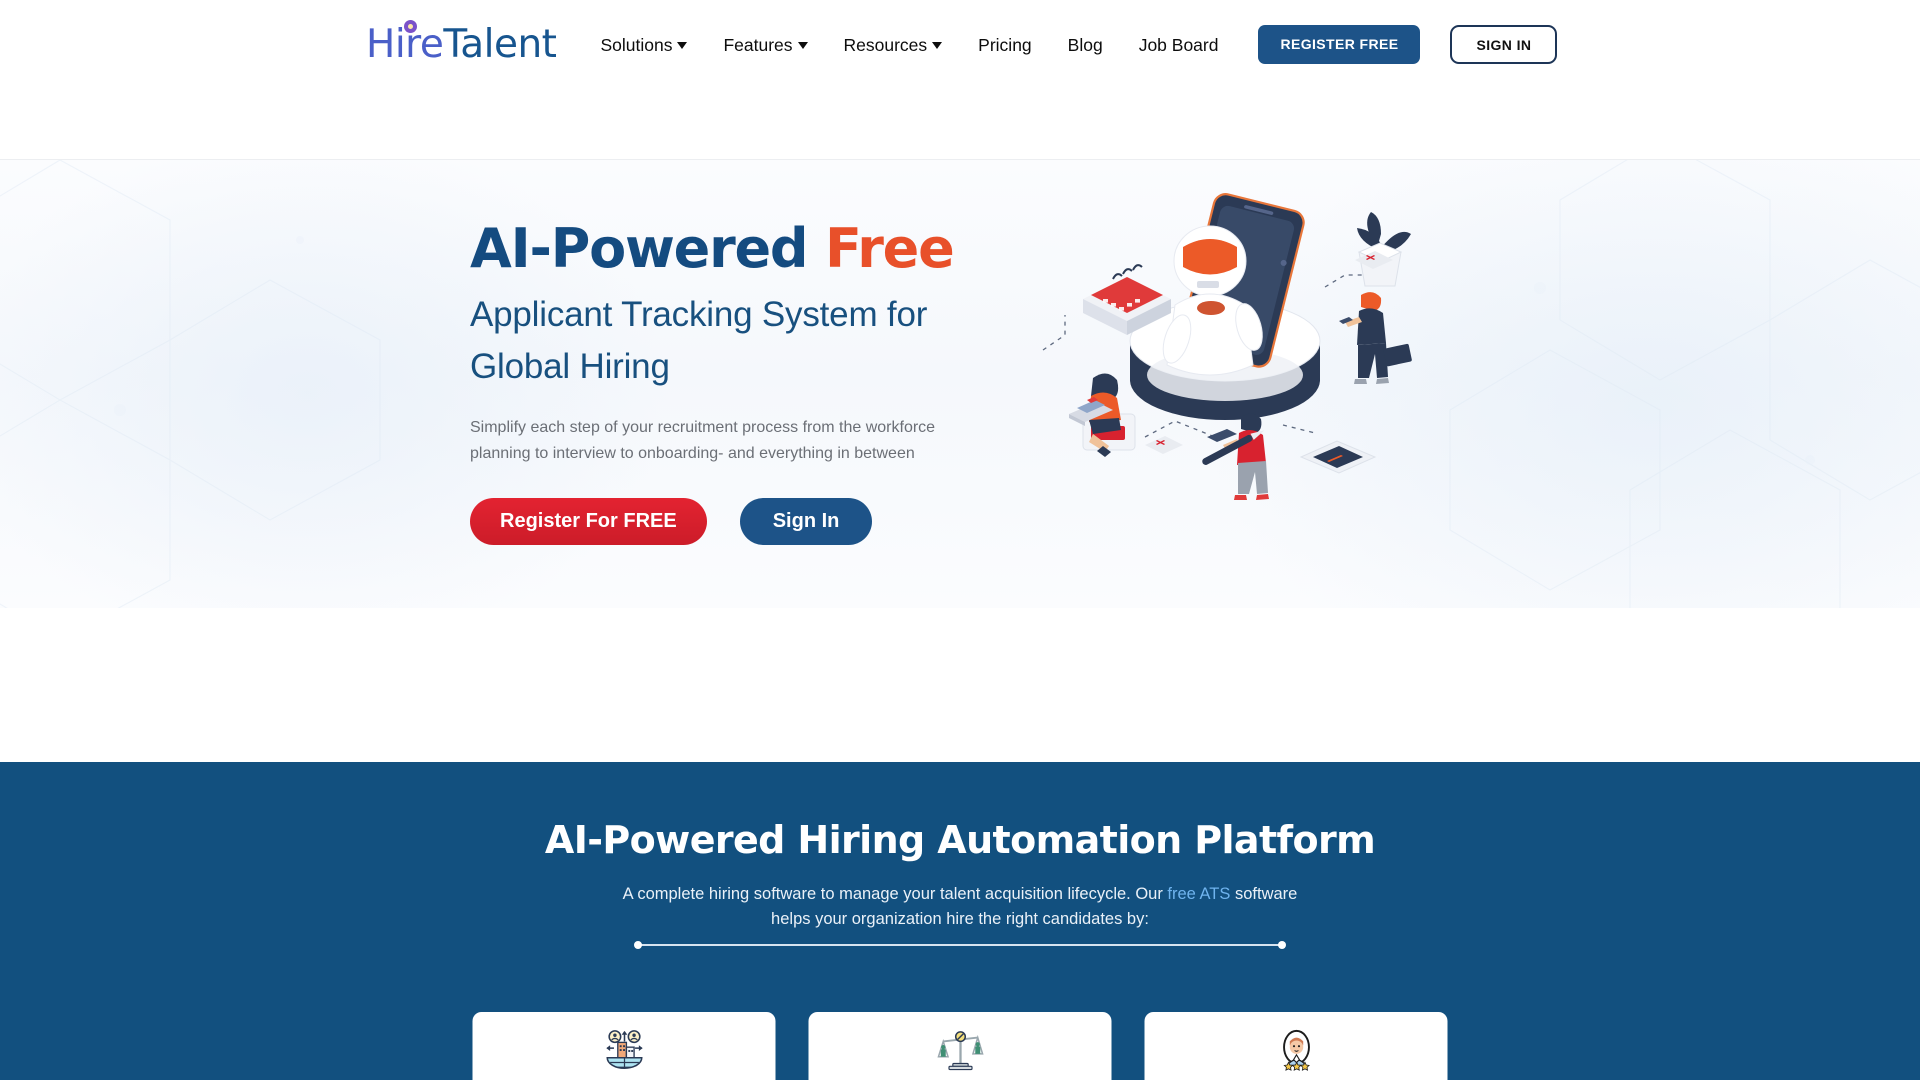  Describe the element at coordinates (758, 44) in the screenshot. I see `nav-label-features: Features` at that location.